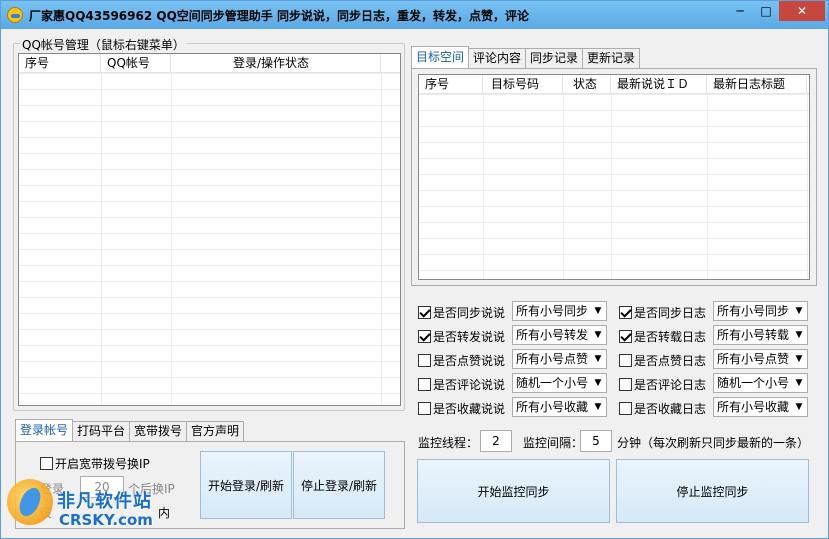  Describe the element at coordinates (276, 63) in the screenshot. I see `col-status: 登录/操作状态` at that location.